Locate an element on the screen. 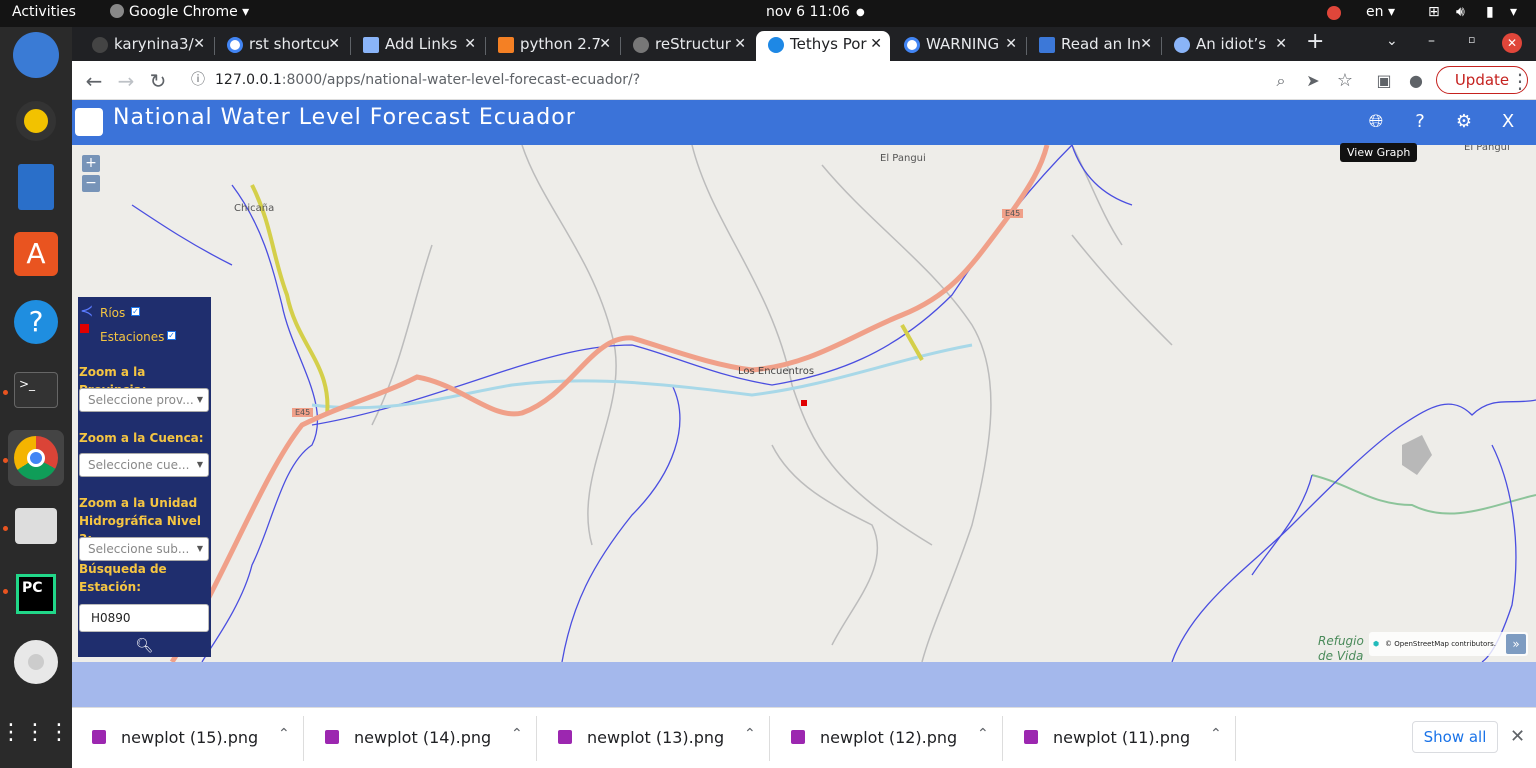  window-close-icon: ✕ is located at coordinates (1512, 43).